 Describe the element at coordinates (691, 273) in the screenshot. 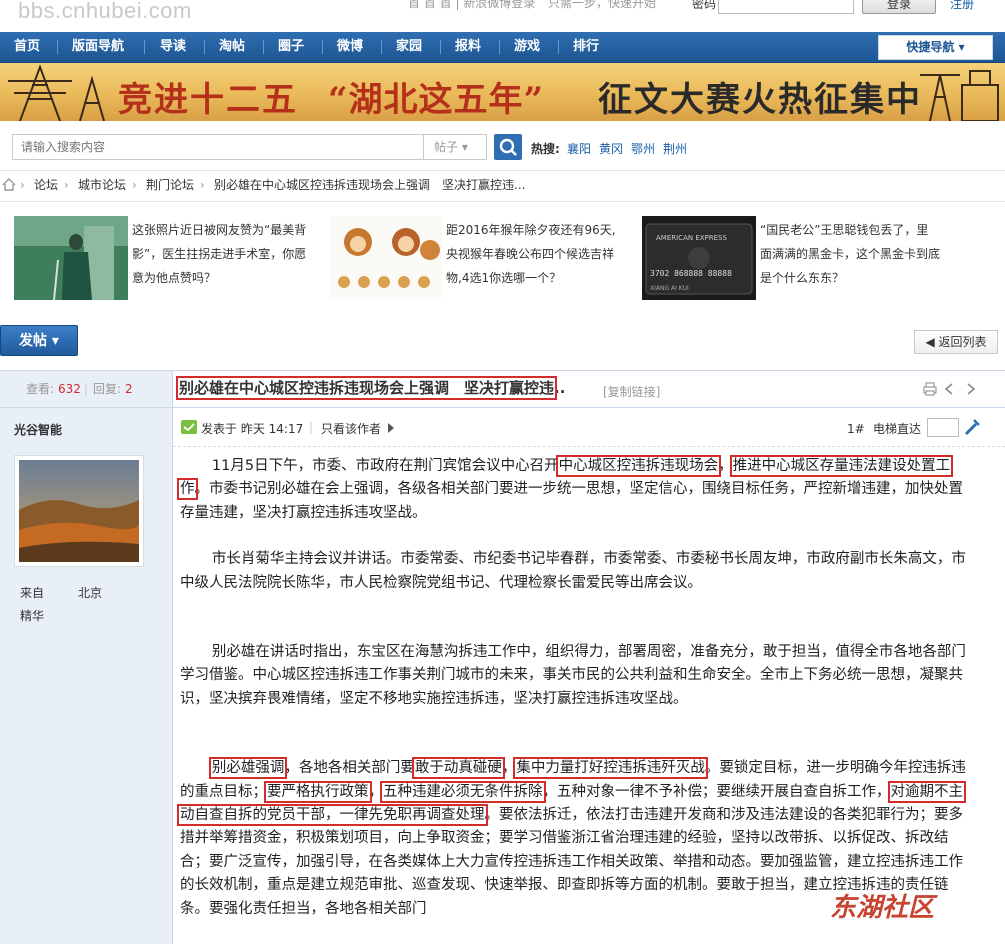

I see `svg-text: 3702 868888 88888` at that location.